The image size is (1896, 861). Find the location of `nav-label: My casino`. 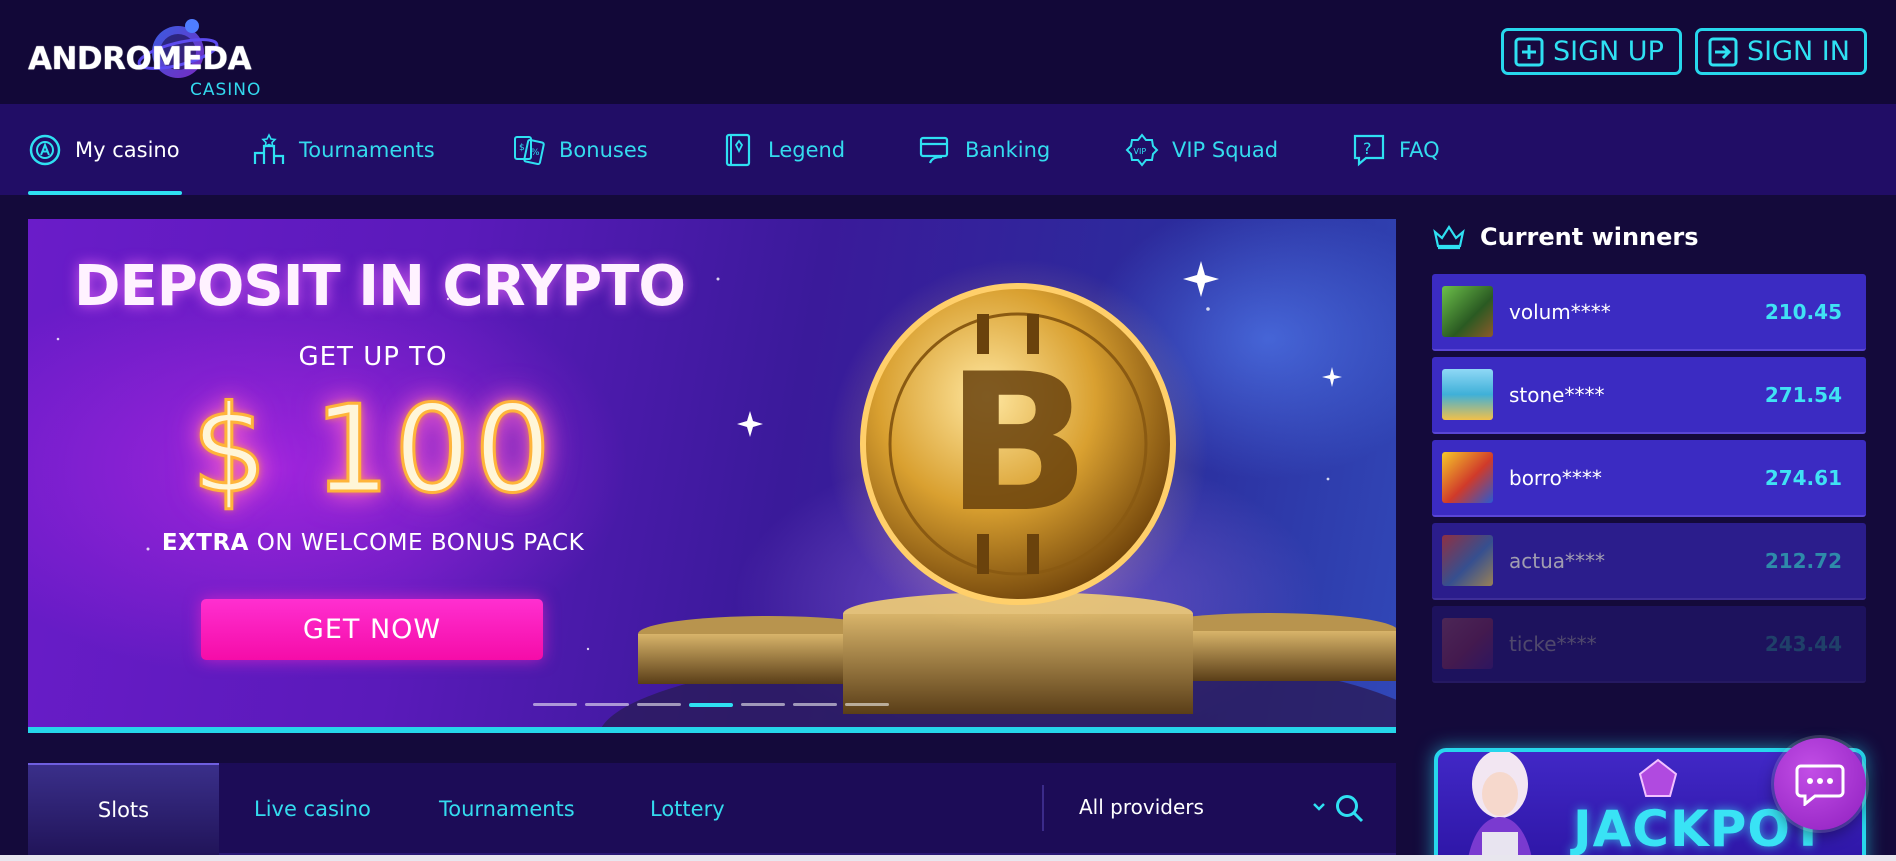

nav-label: My casino is located at coordinates (127, 149).